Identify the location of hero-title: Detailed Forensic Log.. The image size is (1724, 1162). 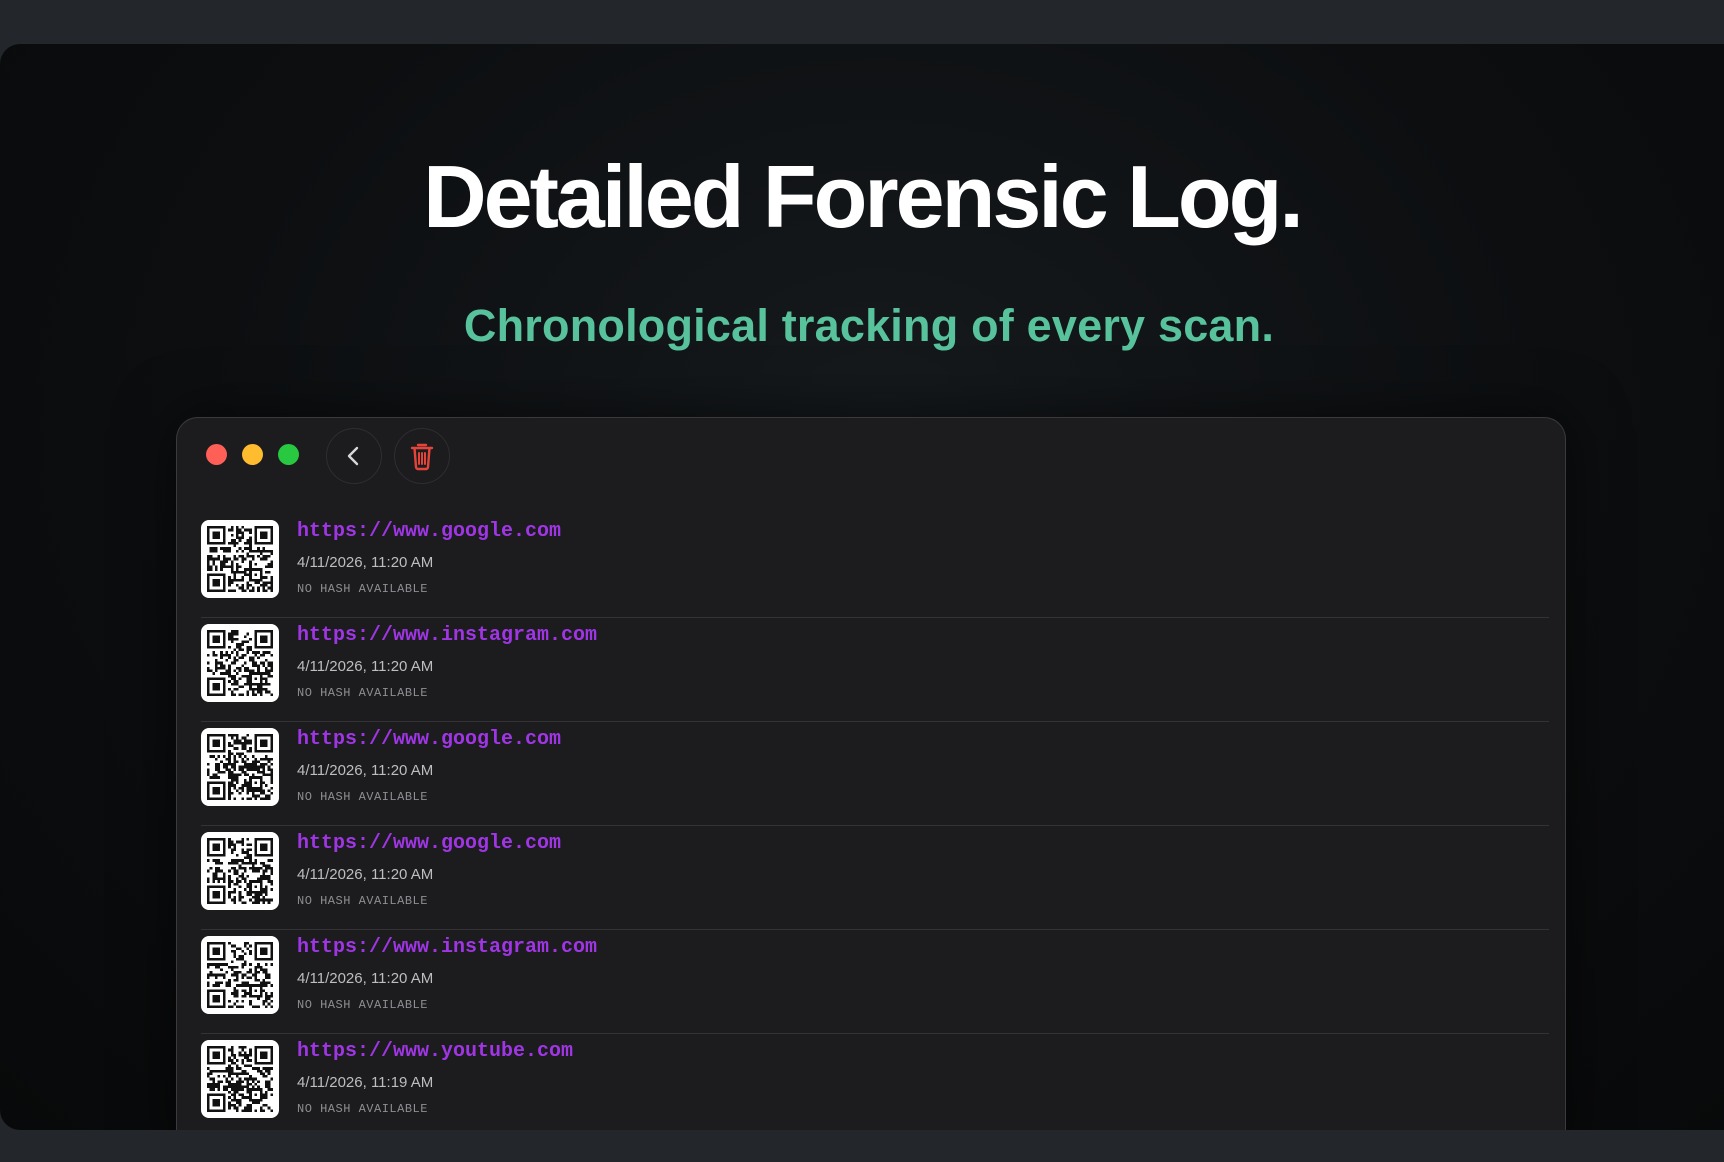
(863, 196).